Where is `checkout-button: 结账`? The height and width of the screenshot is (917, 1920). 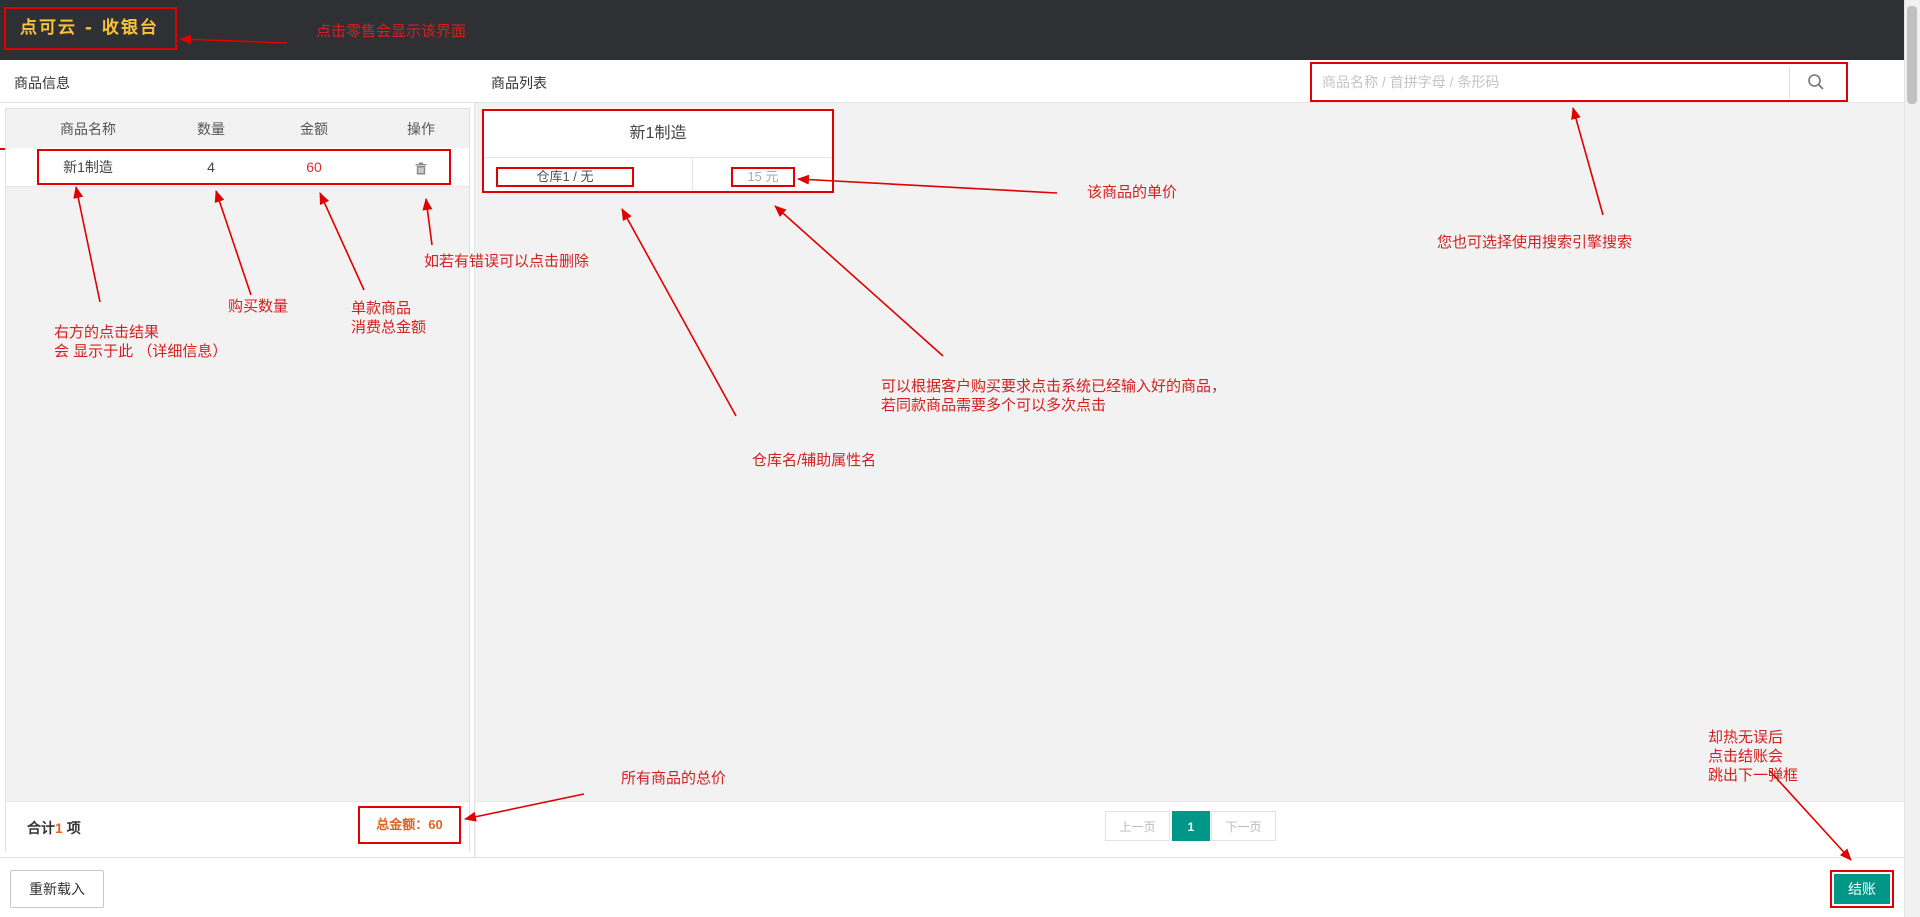
checkout-button: 结账 is located at coordinates (1862, 889).